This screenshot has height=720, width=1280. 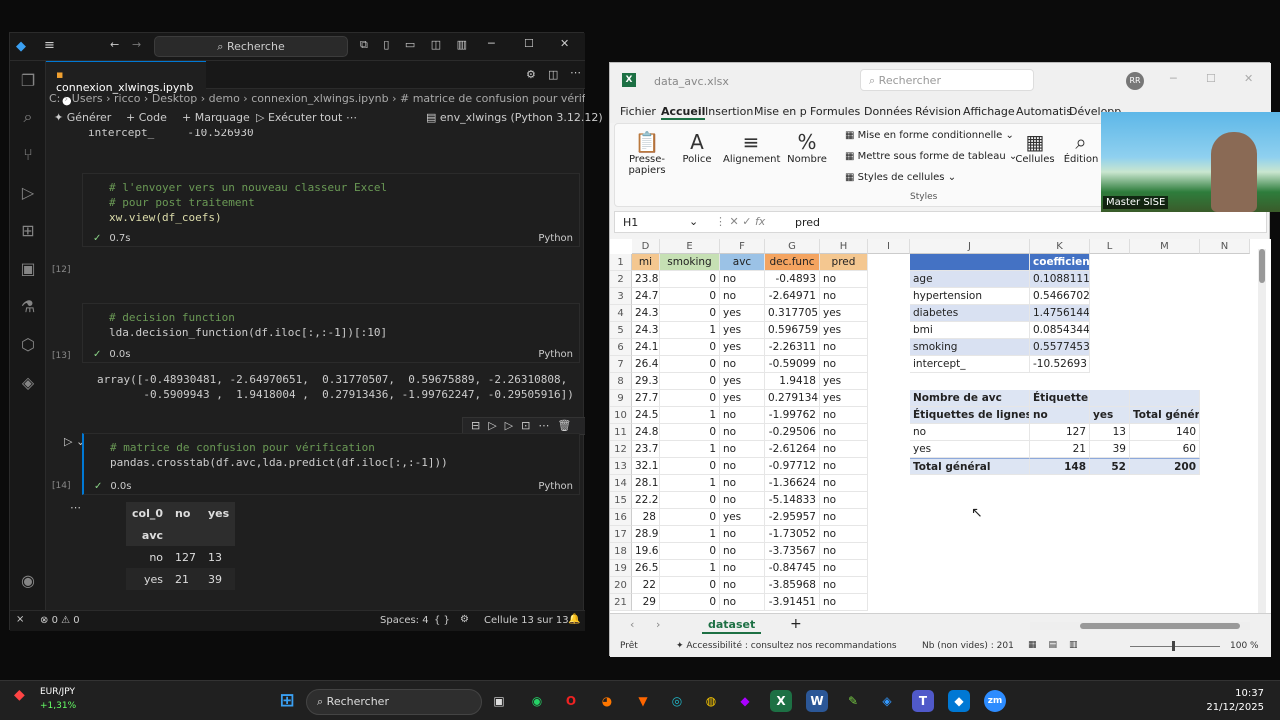 I want to click on row-header: 7, so click(x=621, y=364).